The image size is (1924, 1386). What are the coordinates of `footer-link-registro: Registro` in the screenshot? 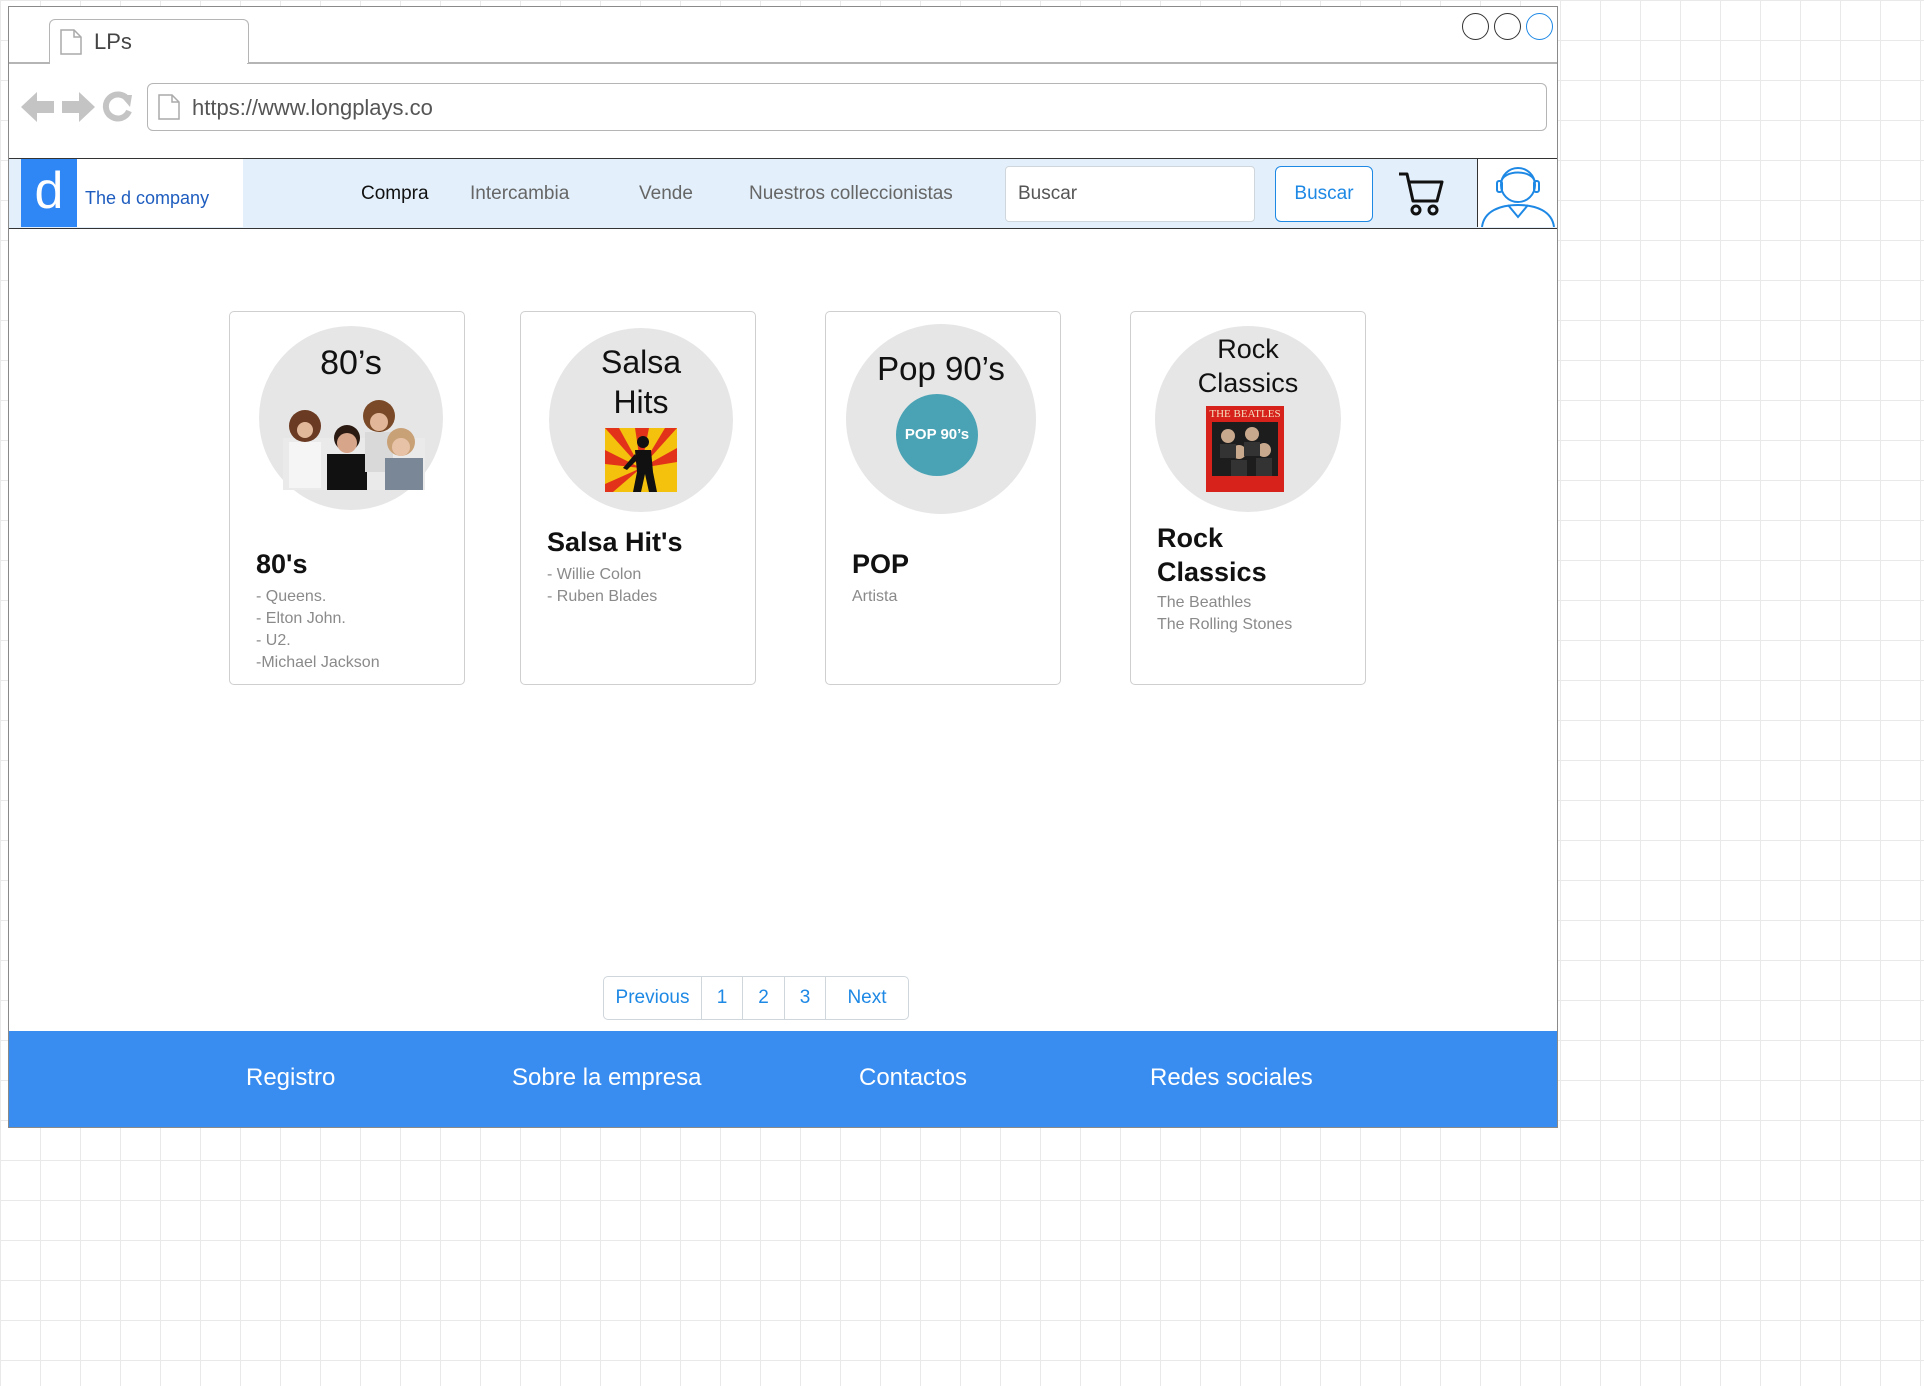 It's located at (290, 1078).